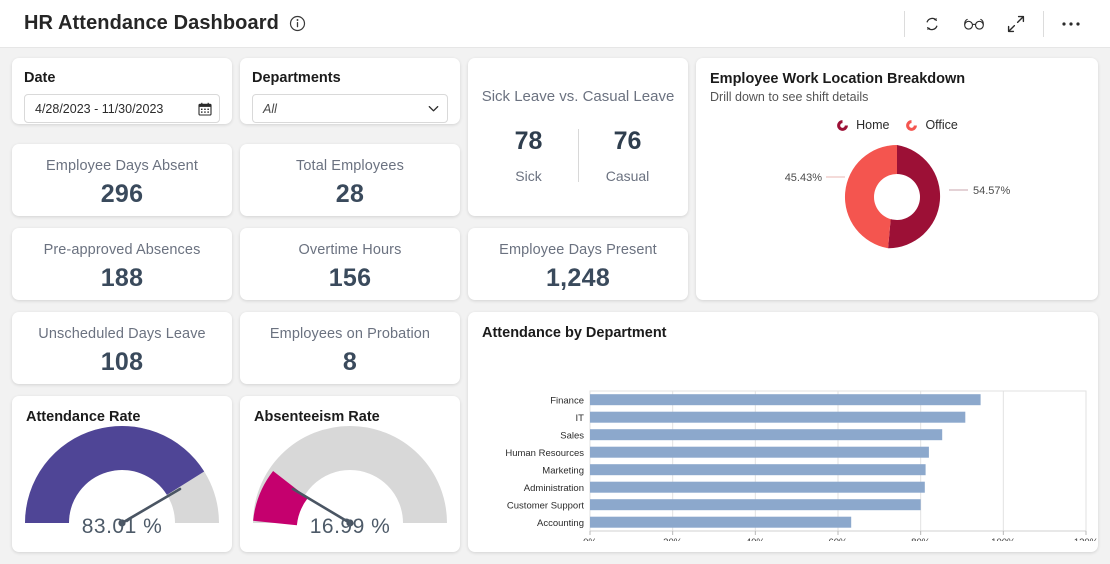 The image size is (1110, 564). What do you see at coordinates (840, 535) in the screenshot?
I see `value-axis: 0% 20% 40% 60% 80% 100% 120%` at bounding box center [840, 535].